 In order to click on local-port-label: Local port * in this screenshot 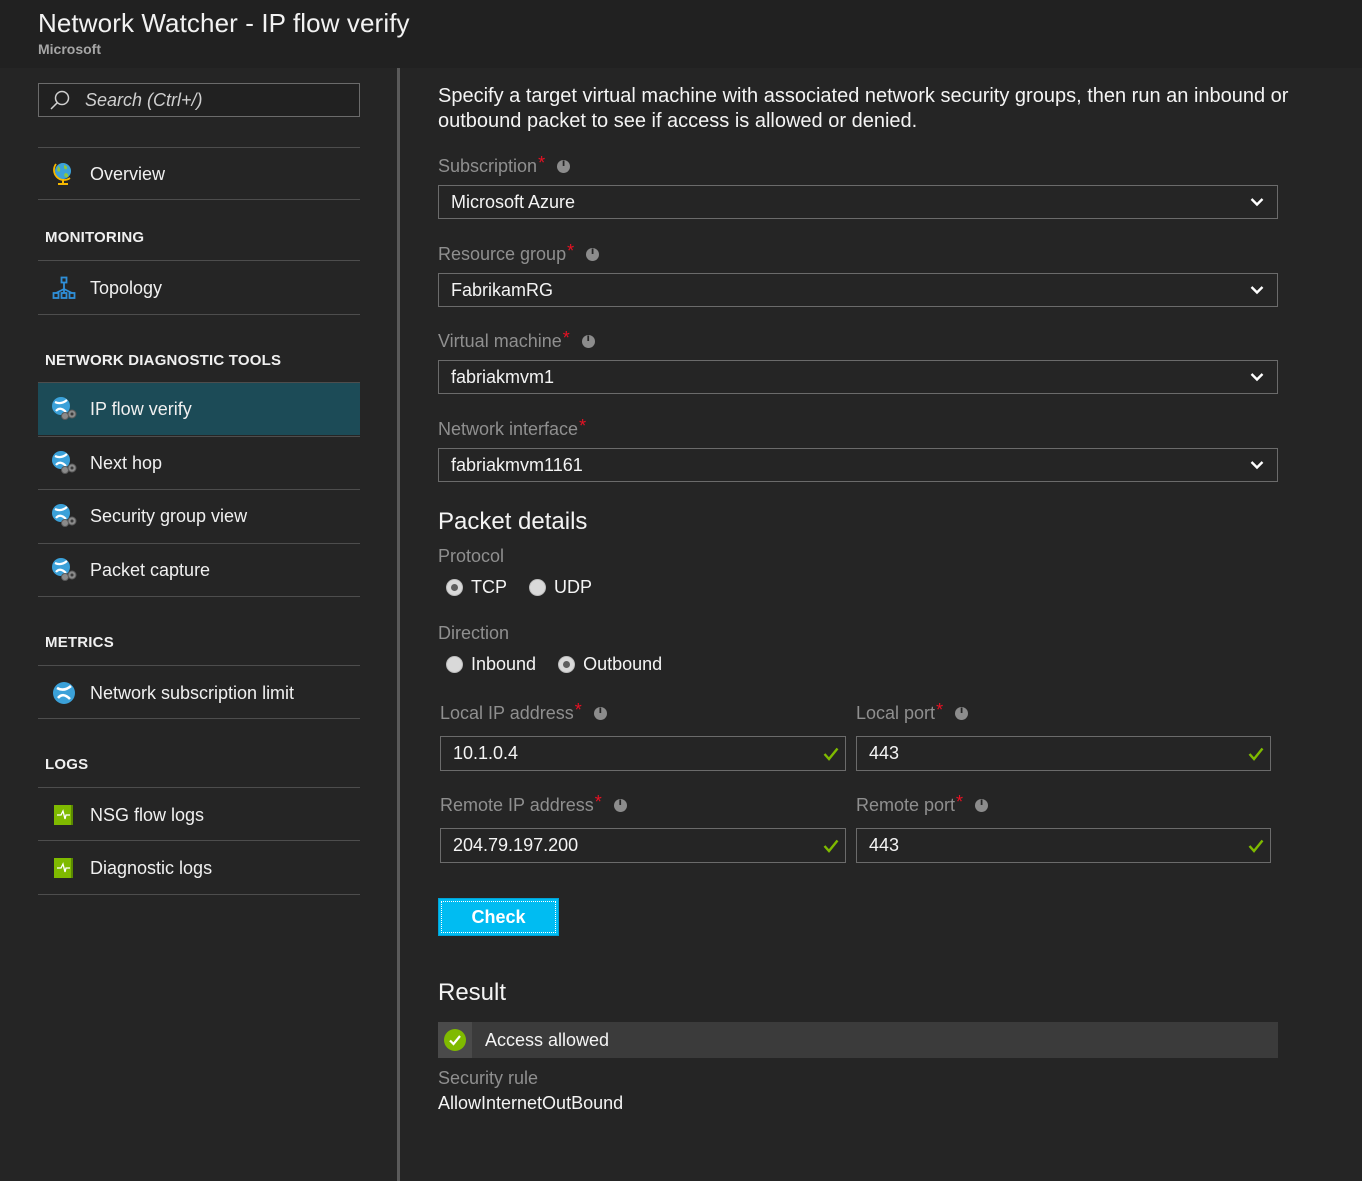, I will do `click(912, 712)`.